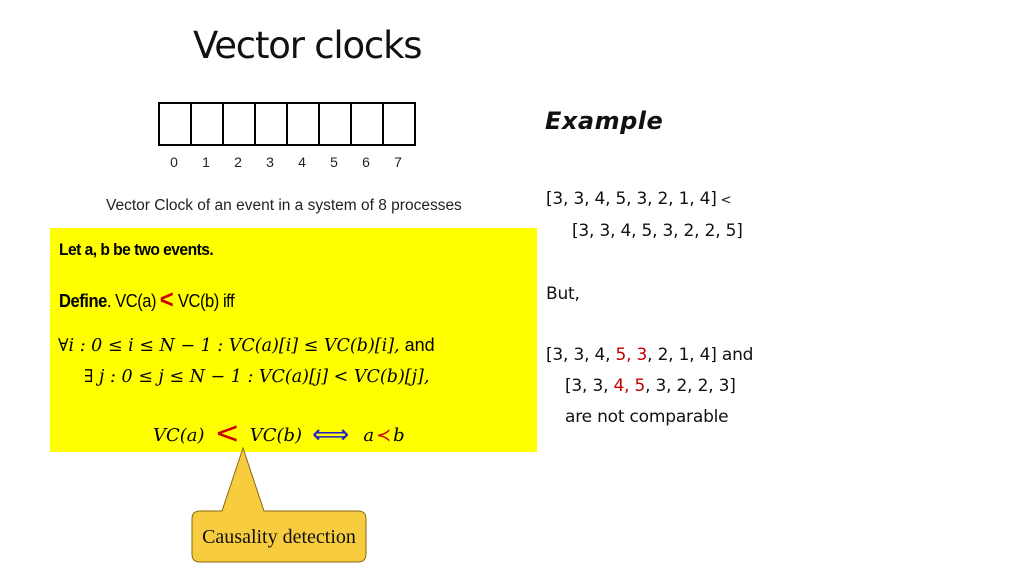 This screenshot has height=576, width=1024. Describe the element at coordinates (83, 301) in the screenshot. I see `define-label: Define` at that location.